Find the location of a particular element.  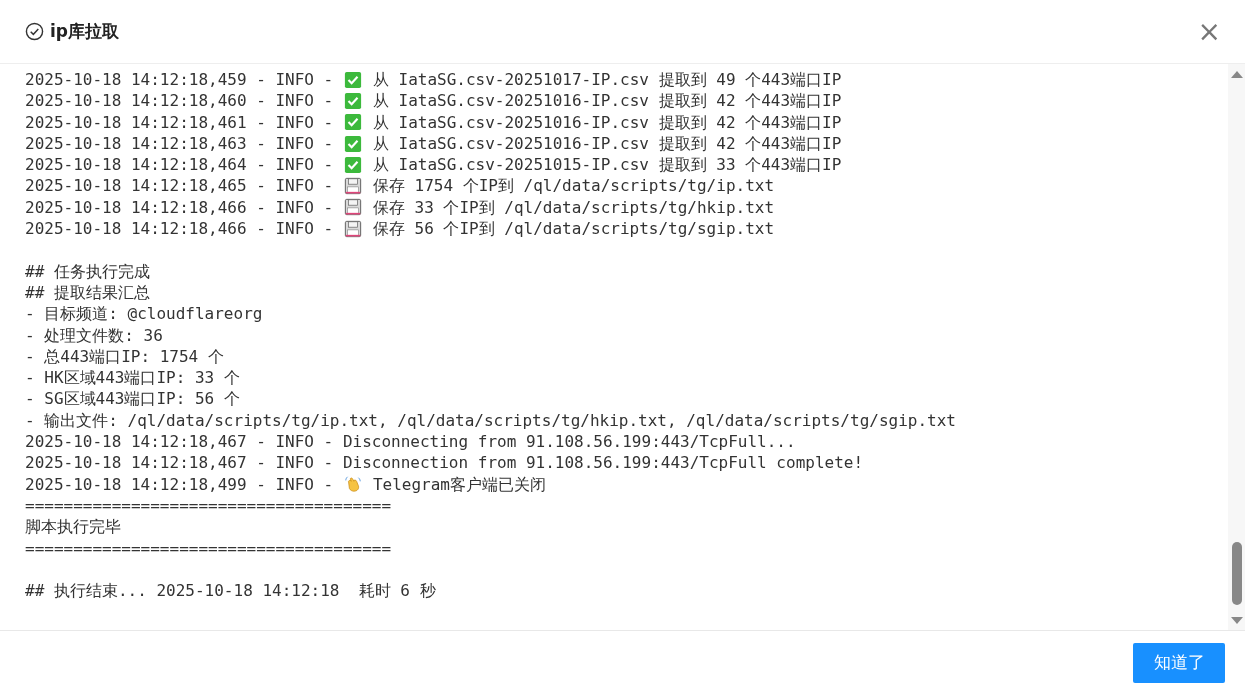

log-line: - HK区域443端口IP: 33 个 is located at coordinates (132, 378).